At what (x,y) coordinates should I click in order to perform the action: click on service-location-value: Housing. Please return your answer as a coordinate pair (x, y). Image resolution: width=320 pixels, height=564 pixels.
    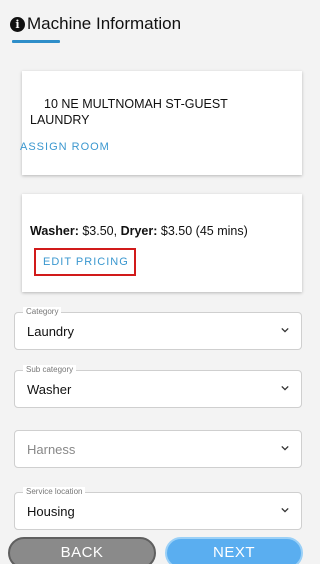
    Looking at the image, I should click on (51, 511).